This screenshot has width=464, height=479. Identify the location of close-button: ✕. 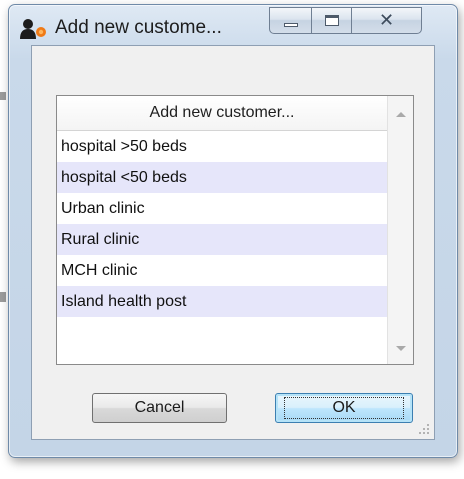
(387, 20).